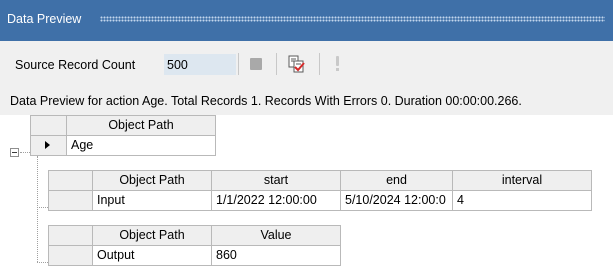  I want to click on table-cell-object-path: Output, so click(152, 255).